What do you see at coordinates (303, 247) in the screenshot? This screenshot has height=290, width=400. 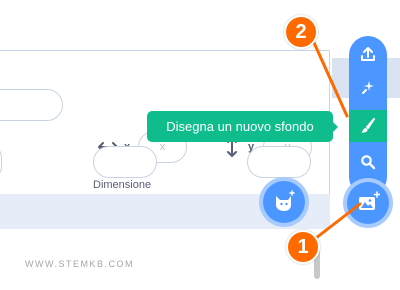 I see `callout-1: 1` at bounding box center [303, 247].